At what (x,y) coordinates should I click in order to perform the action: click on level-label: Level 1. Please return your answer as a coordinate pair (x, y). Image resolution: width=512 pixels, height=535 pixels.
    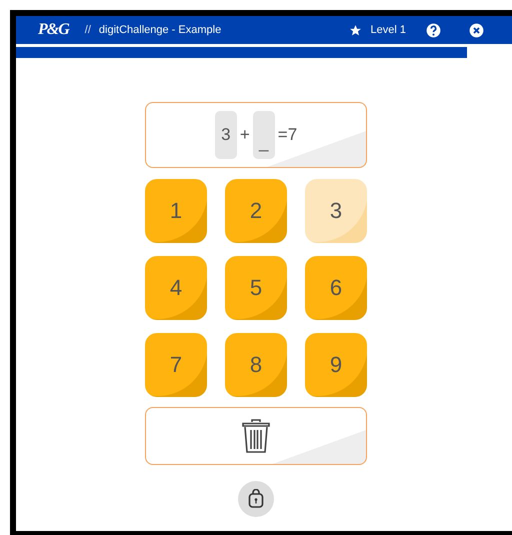
    Looking at the image, I should click on (388, 30).